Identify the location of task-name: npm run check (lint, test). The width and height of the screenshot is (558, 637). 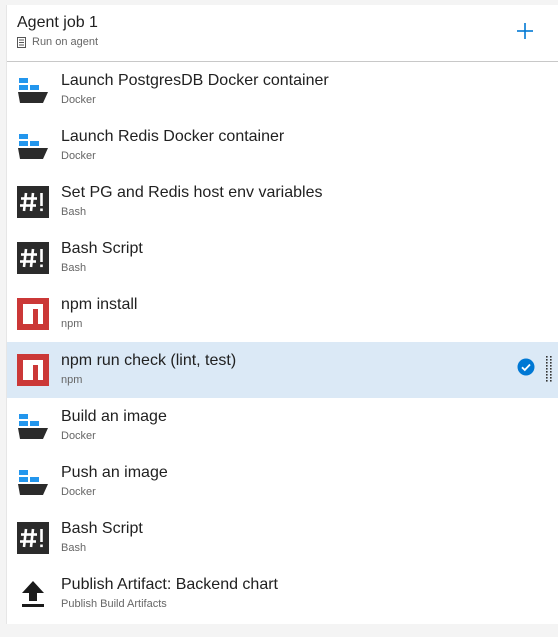
(149, 360).